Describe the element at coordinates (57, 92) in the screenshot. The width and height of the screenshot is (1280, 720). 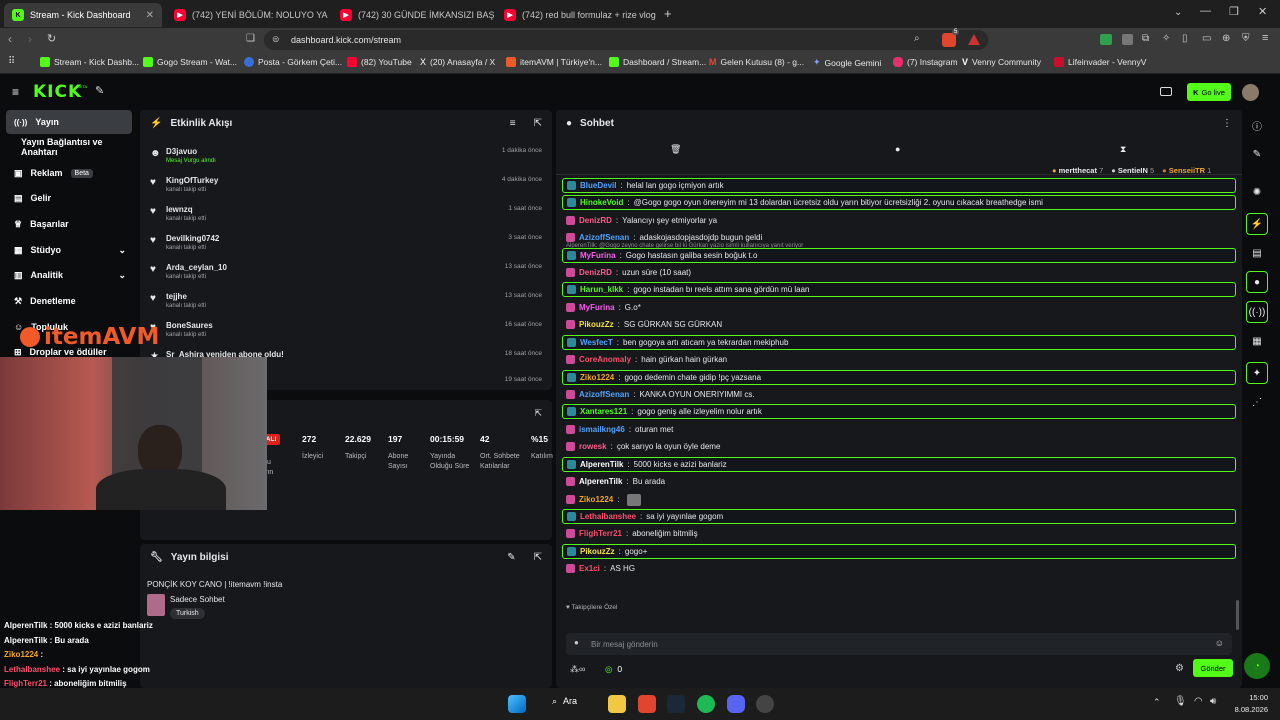
I see `kick-logo: KICK` at that location.